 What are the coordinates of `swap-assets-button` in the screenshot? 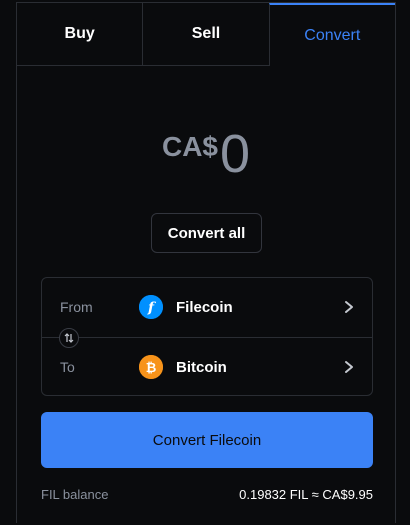 It's located at (69, 338).